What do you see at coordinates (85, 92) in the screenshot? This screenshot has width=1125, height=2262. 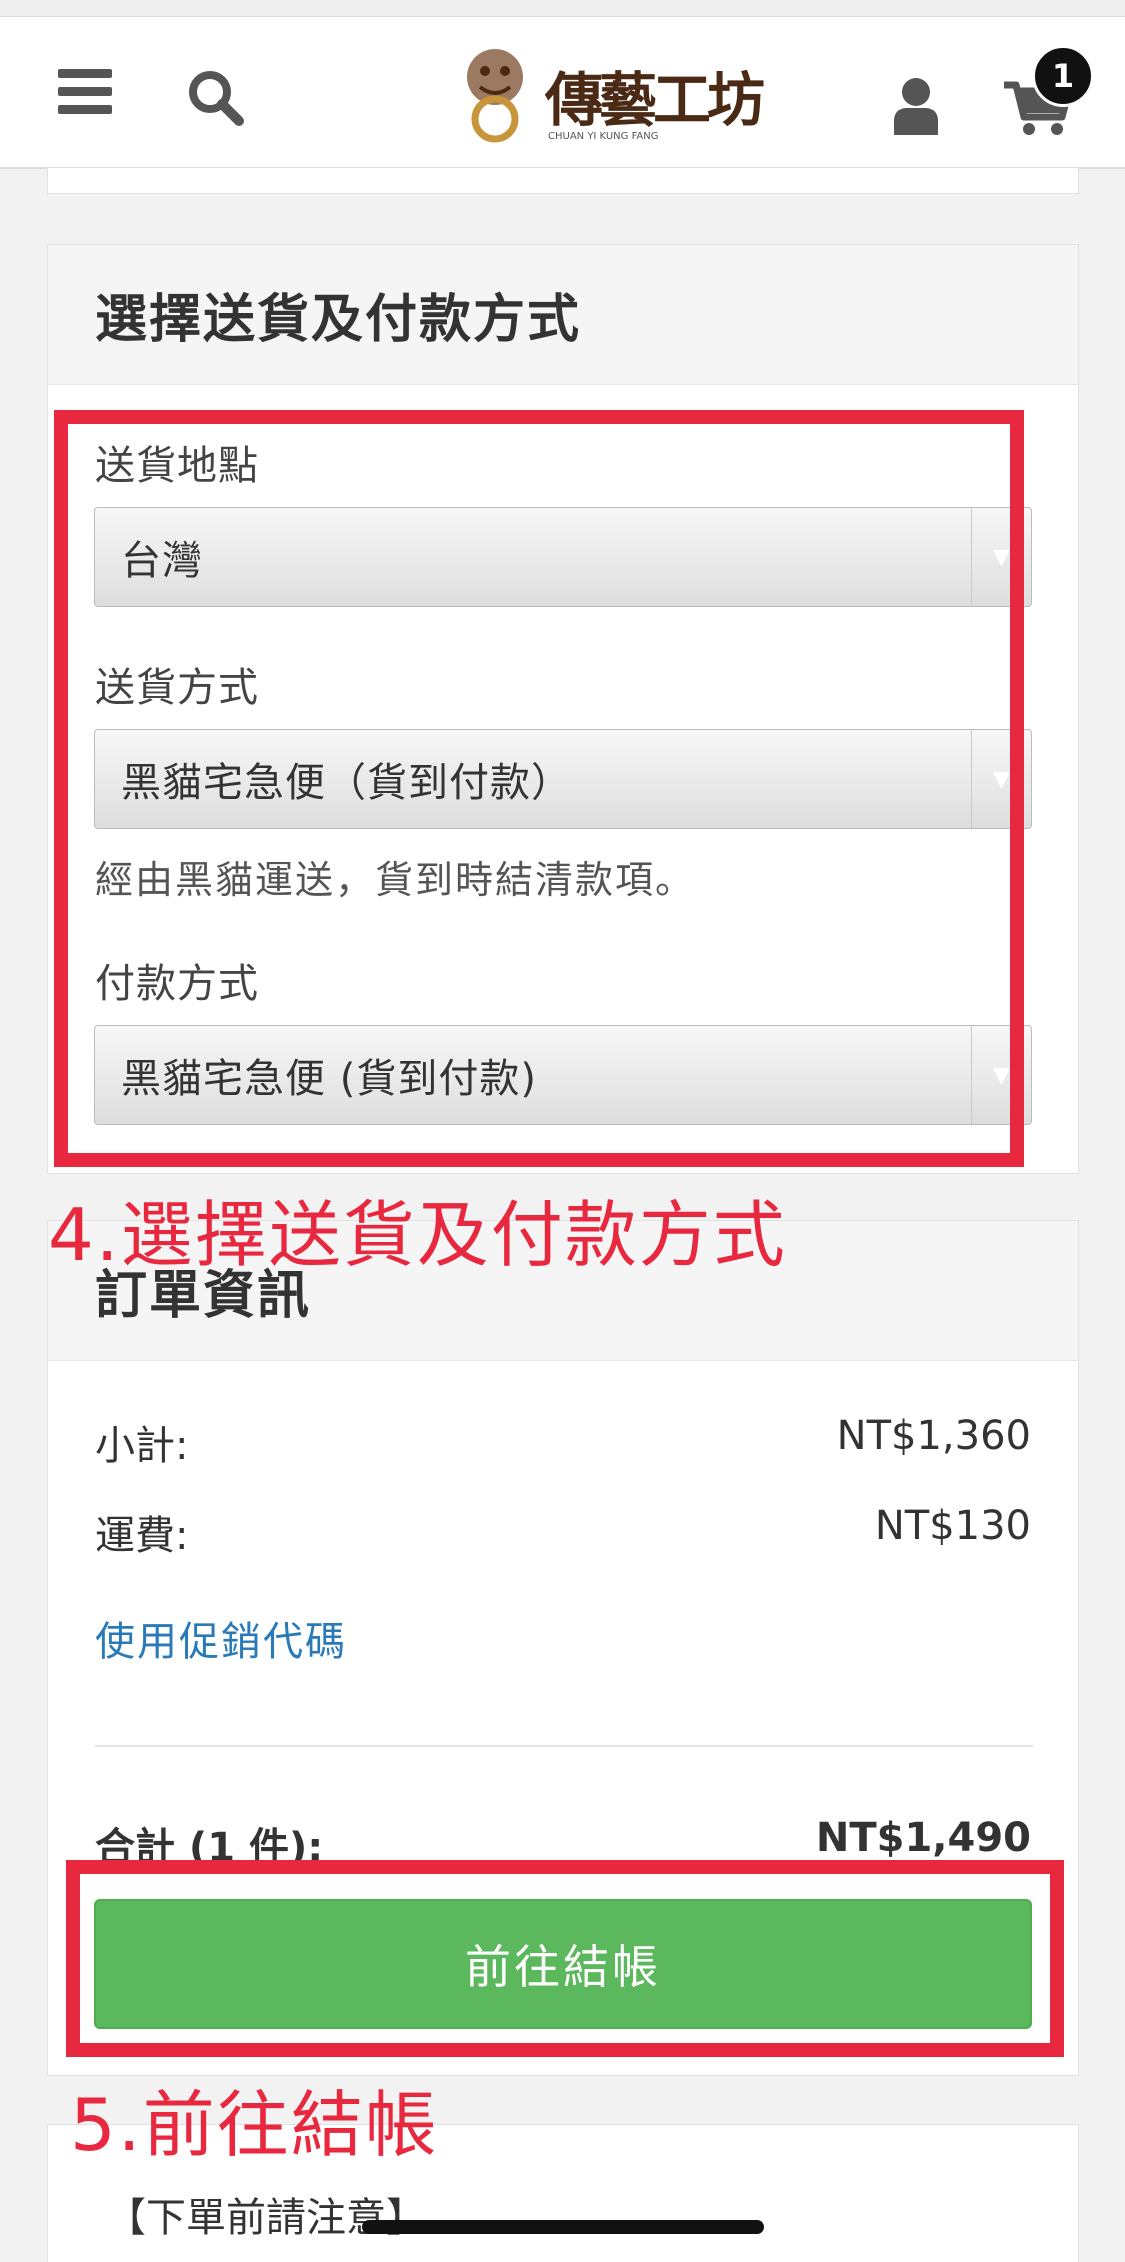 I see `hamburger-menu-icon` at bounding box center [85, 92].